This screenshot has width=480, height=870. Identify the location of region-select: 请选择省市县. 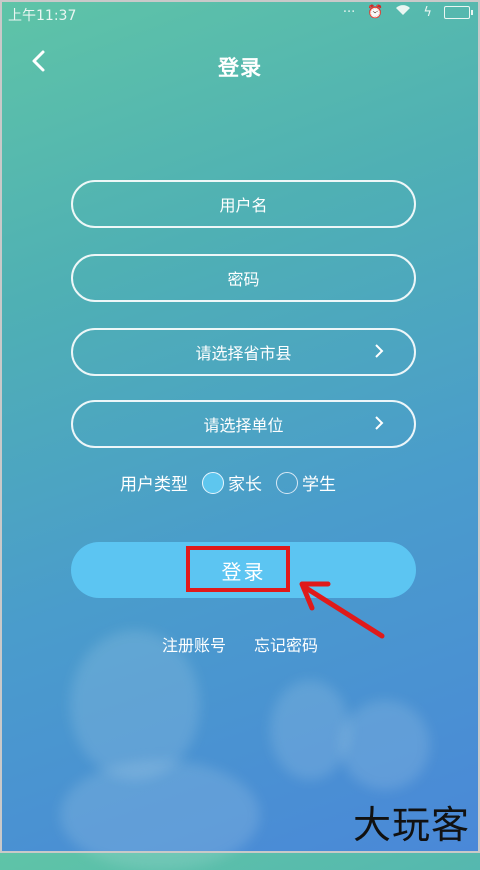
(243, 352).